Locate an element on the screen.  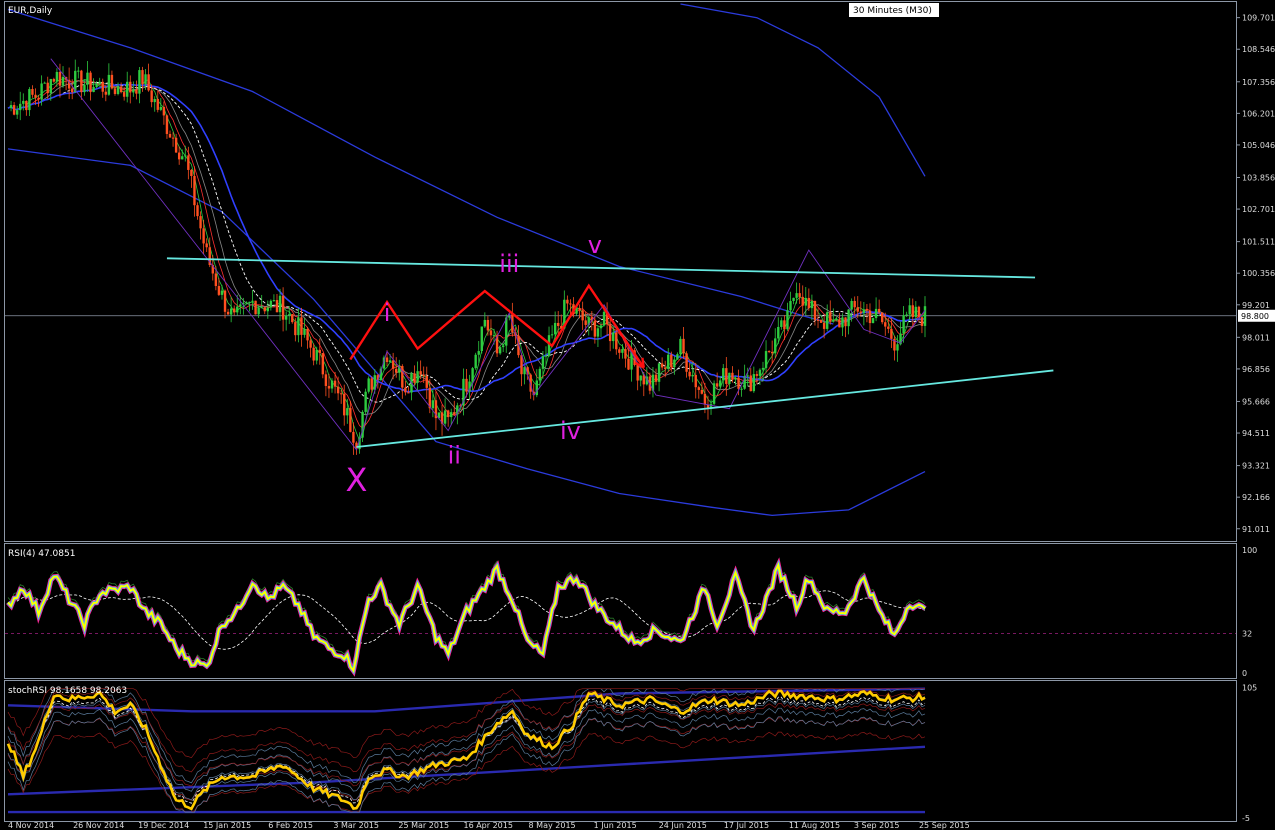
wave-label-i: i is located at coordinates (387, 313).